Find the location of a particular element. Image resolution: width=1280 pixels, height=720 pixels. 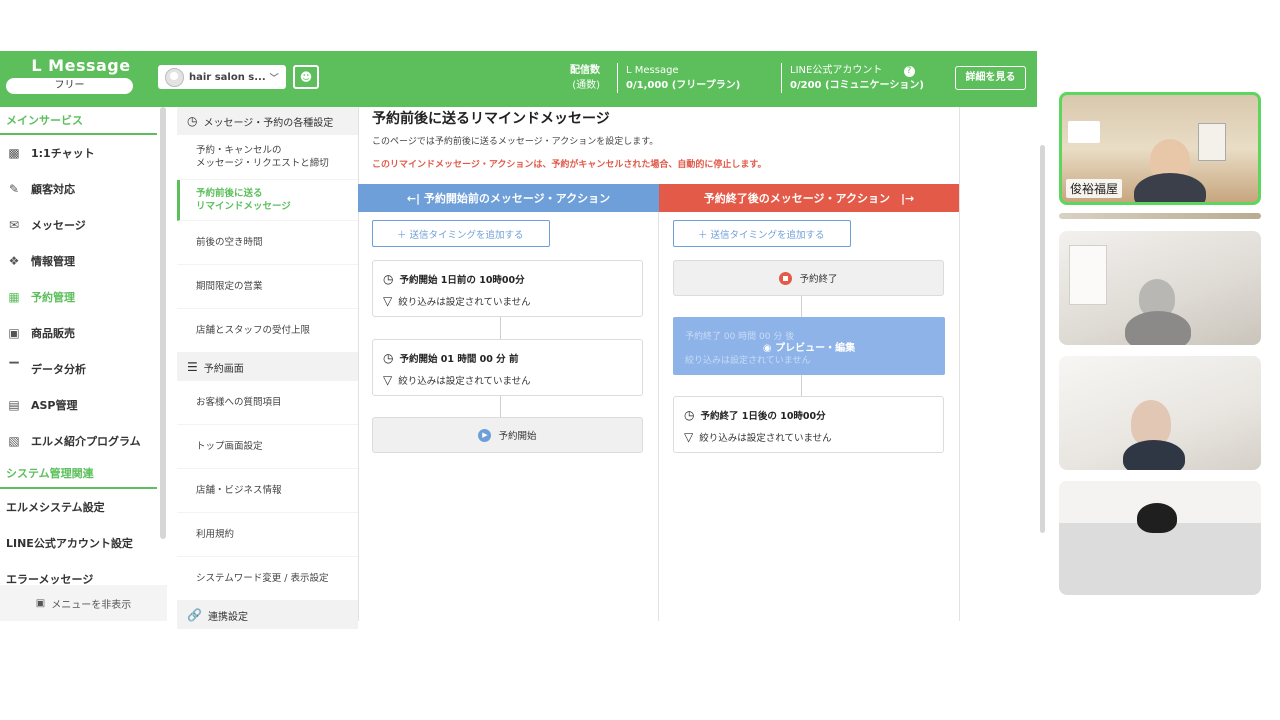

calendar-icon: ▦ is located at coordinates (14, 297).